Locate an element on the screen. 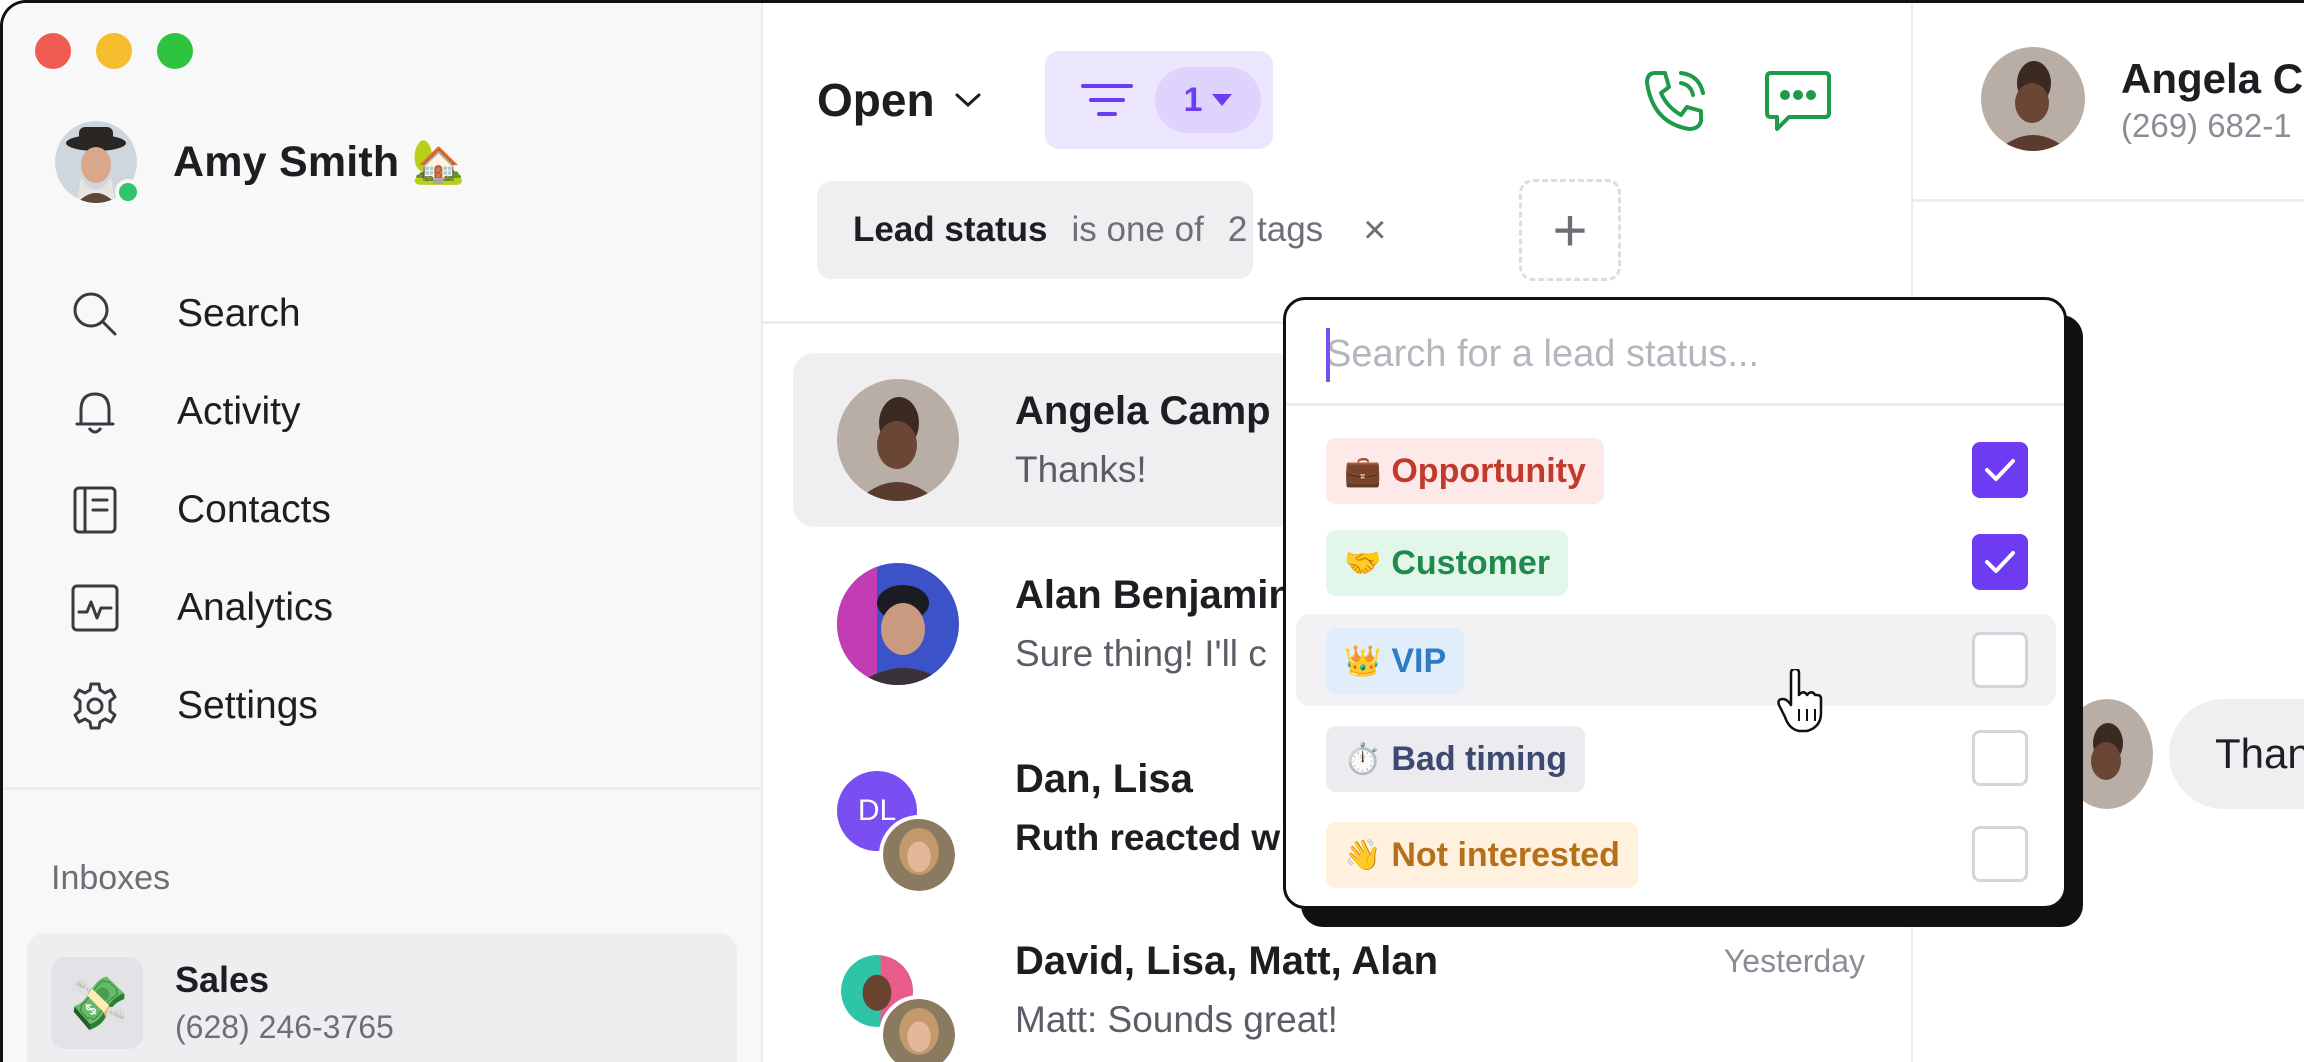 Image resolution: width=2304 pixels, height=1062 pixels. waving-hand-icon: 👋 is located at coordinates (1363, 855).